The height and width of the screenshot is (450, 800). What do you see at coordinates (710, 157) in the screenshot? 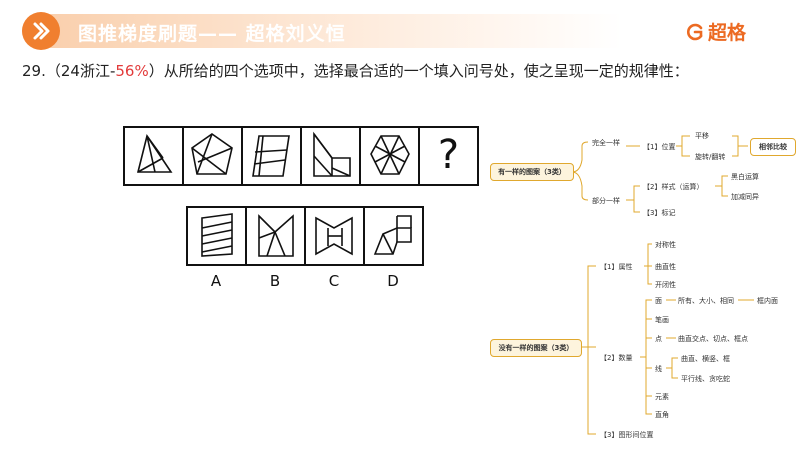
I see `node-rotate-flip: 旋转/翻转` at bounding box center [710, 157].